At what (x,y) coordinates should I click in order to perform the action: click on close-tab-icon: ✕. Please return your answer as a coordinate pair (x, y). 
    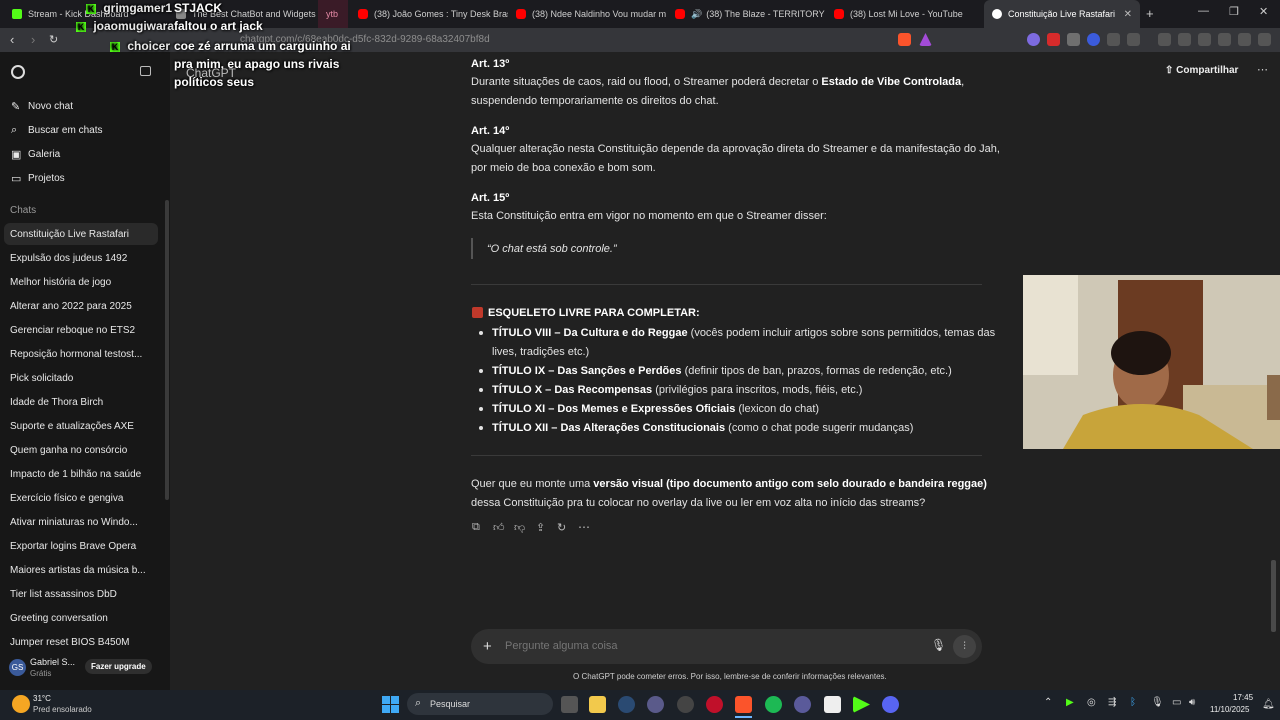
    Looking at the image, I should click on (1128, 14).